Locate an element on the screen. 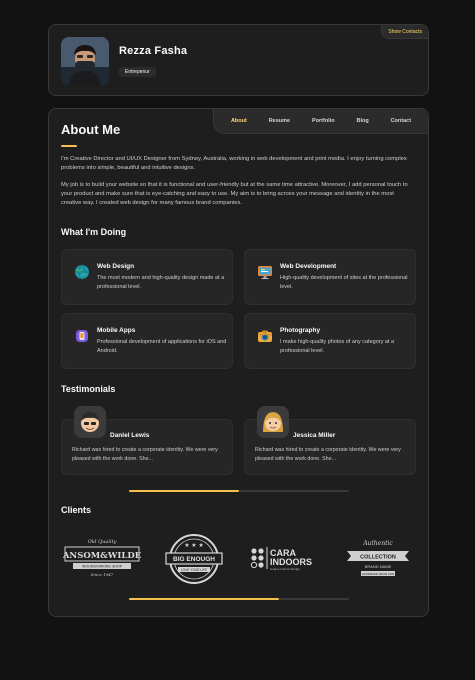  clients-scrollbar is located at coordinates (239, 599).